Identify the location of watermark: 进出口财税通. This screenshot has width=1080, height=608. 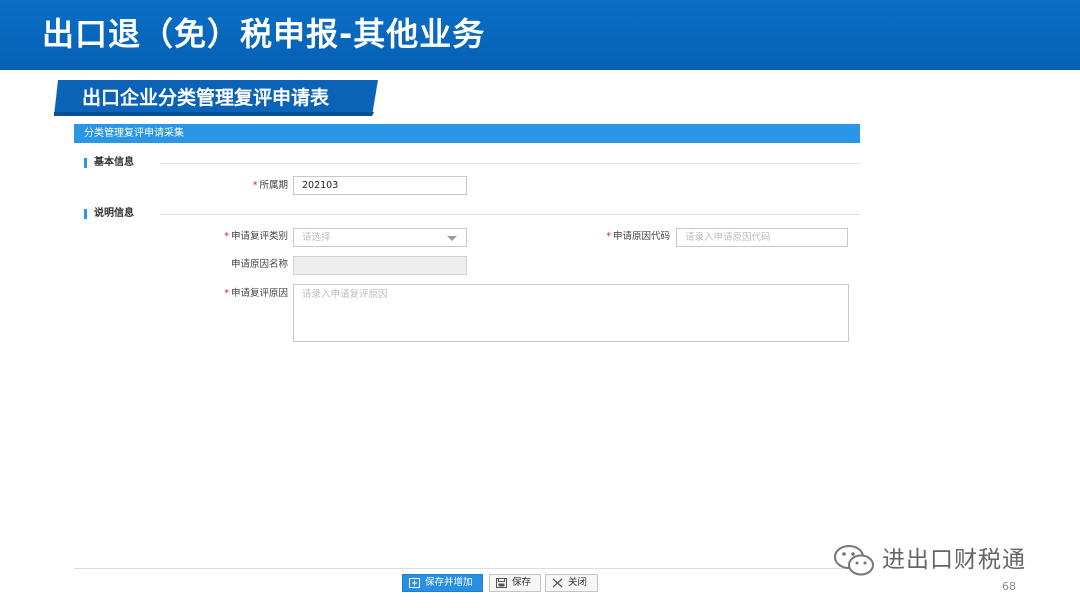
(928, 560).